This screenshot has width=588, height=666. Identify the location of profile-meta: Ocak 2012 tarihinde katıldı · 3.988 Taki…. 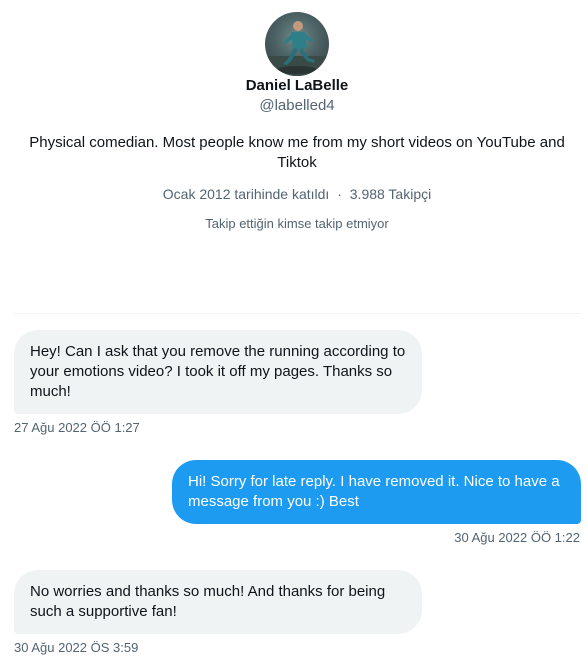
(294, 194).